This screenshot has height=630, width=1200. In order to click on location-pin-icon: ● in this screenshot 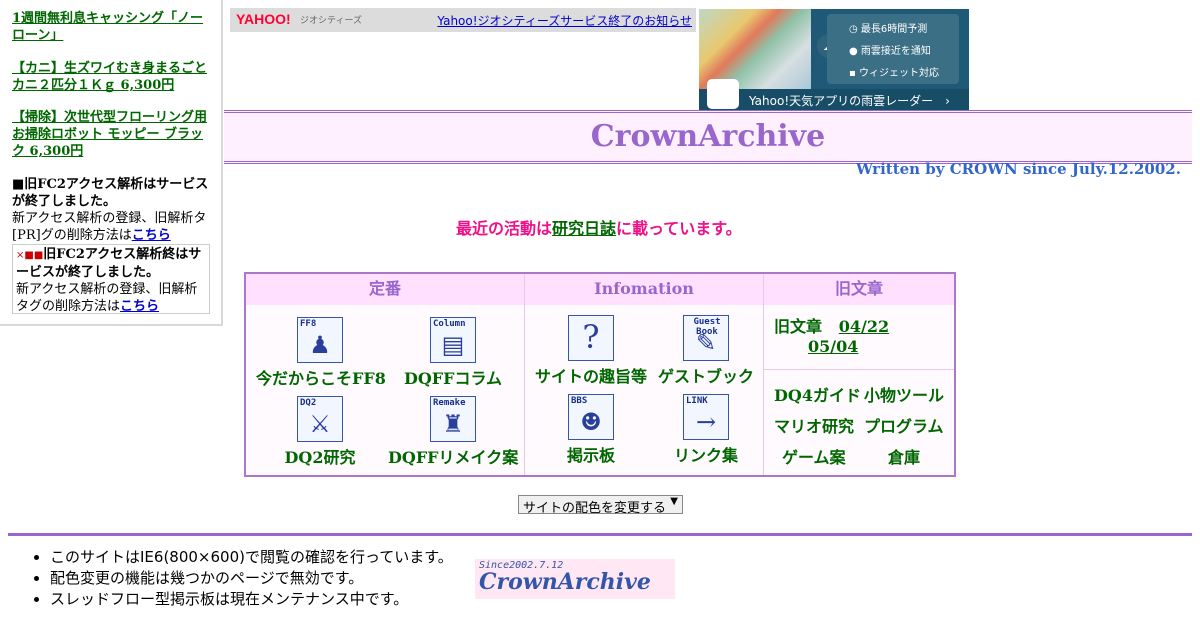, I will do `click(855, 51)`.